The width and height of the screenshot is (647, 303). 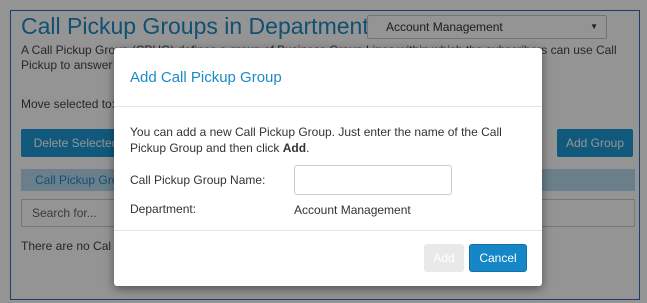 I want to click on instructions-period: ., so click(x=308, y=148).